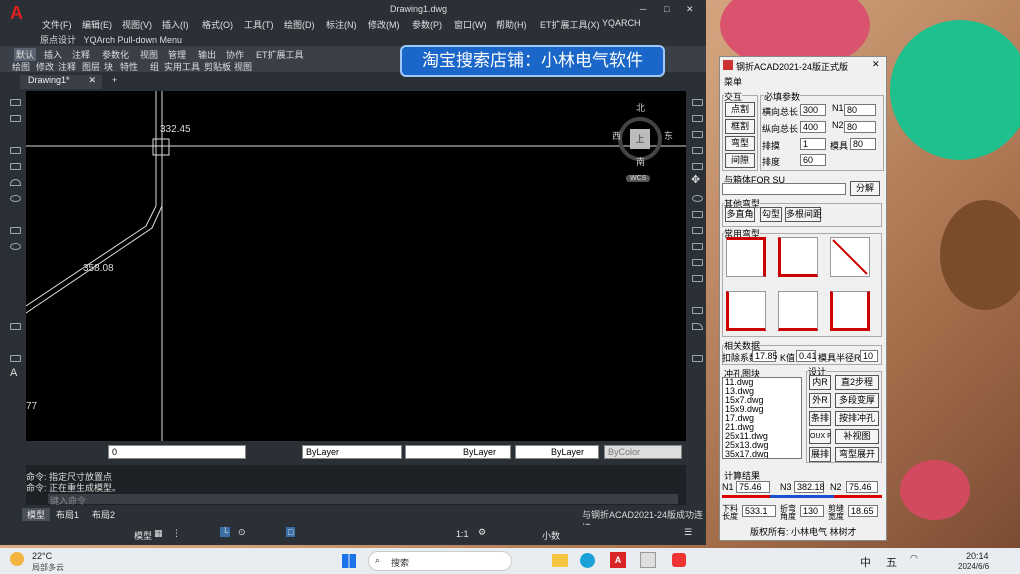  What do you see at coordinates (97, 24) in the screenshot?
I see `menu-edit: 编辑(E)` at bounding box center [97, 24].